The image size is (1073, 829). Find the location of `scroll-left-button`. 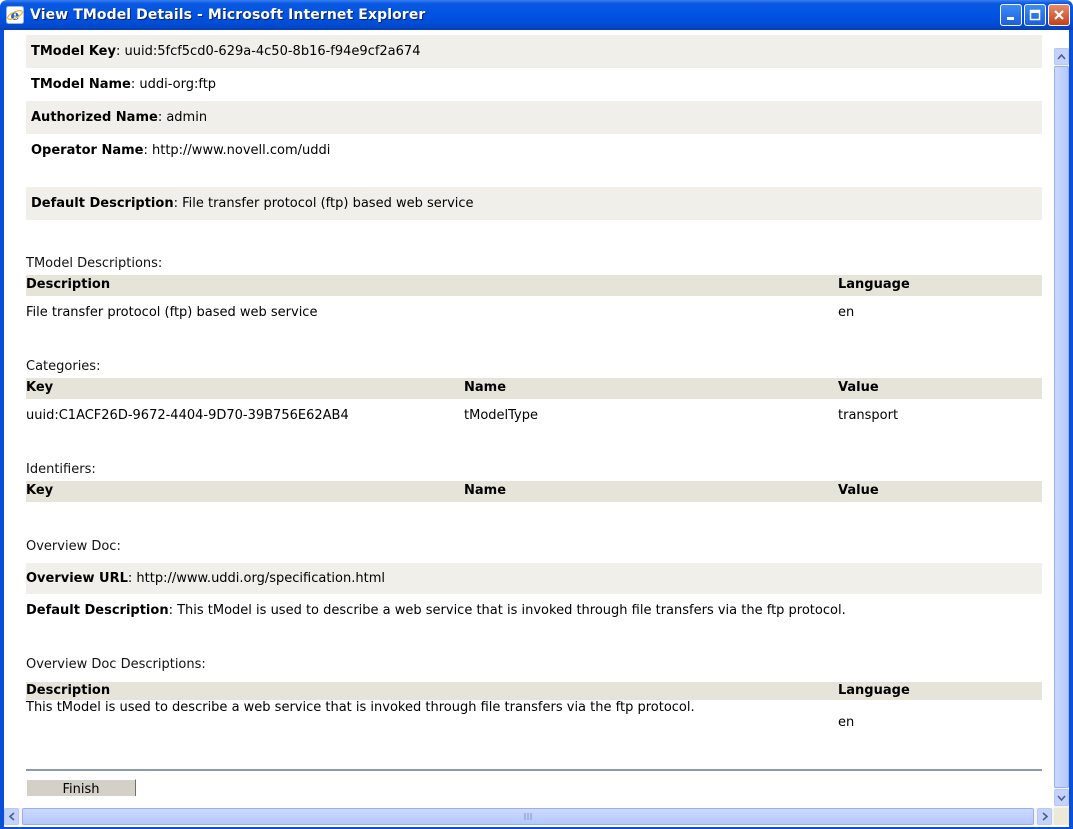

scroll-left-button is located at coordinates (11, 816).